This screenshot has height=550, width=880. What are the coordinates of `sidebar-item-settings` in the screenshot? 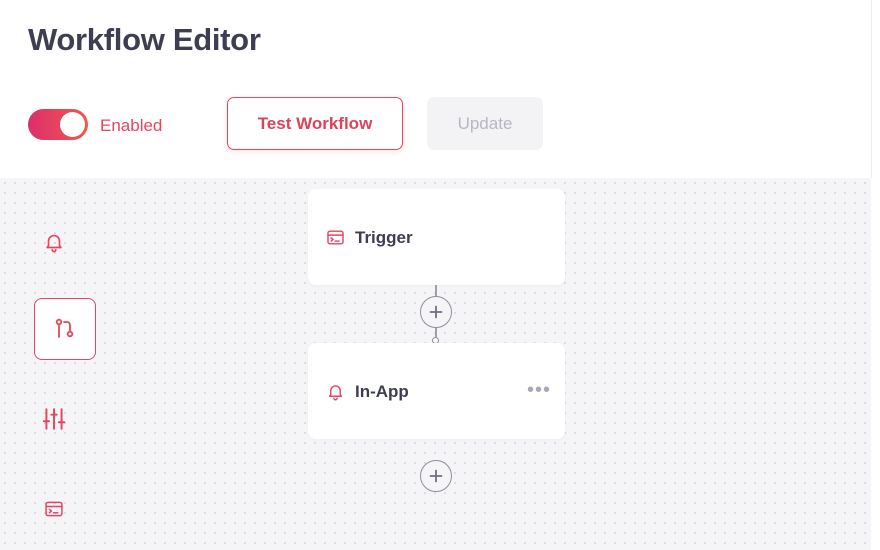 It's located at (54, 419).